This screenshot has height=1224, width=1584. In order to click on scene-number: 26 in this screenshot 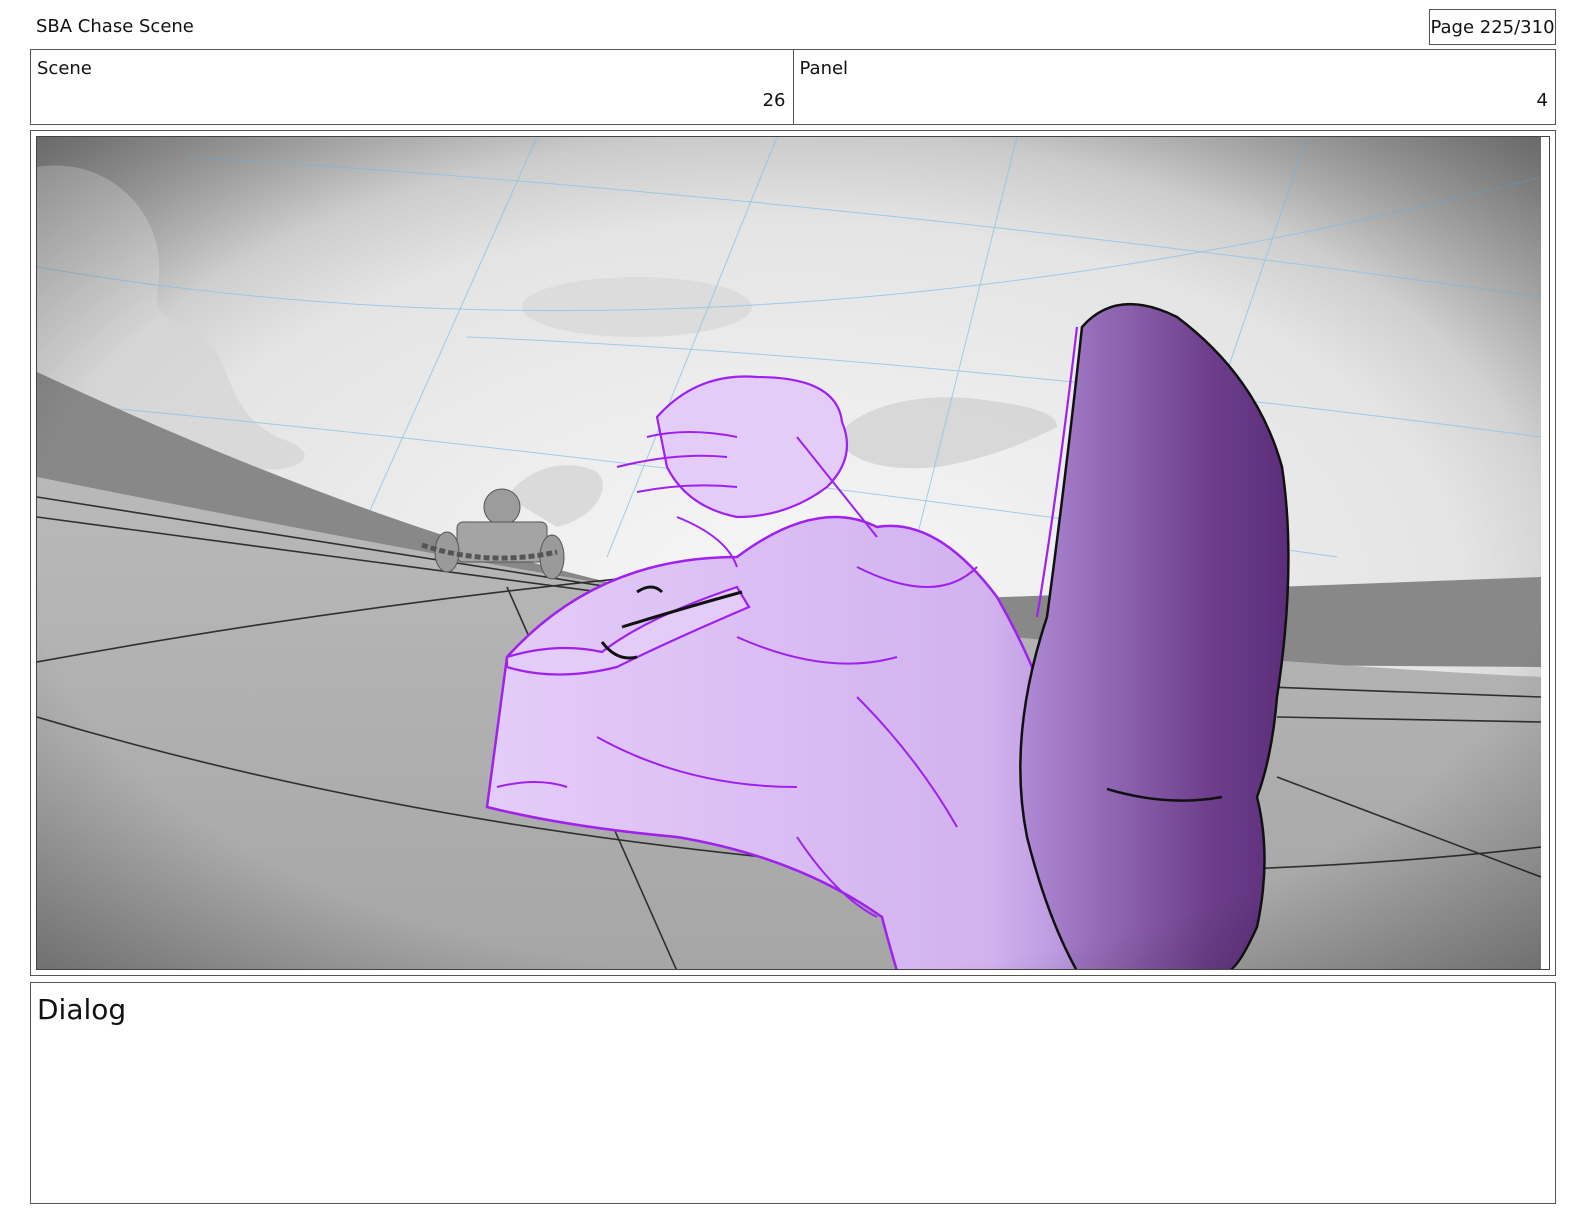, I will do `click(774, 100)`.